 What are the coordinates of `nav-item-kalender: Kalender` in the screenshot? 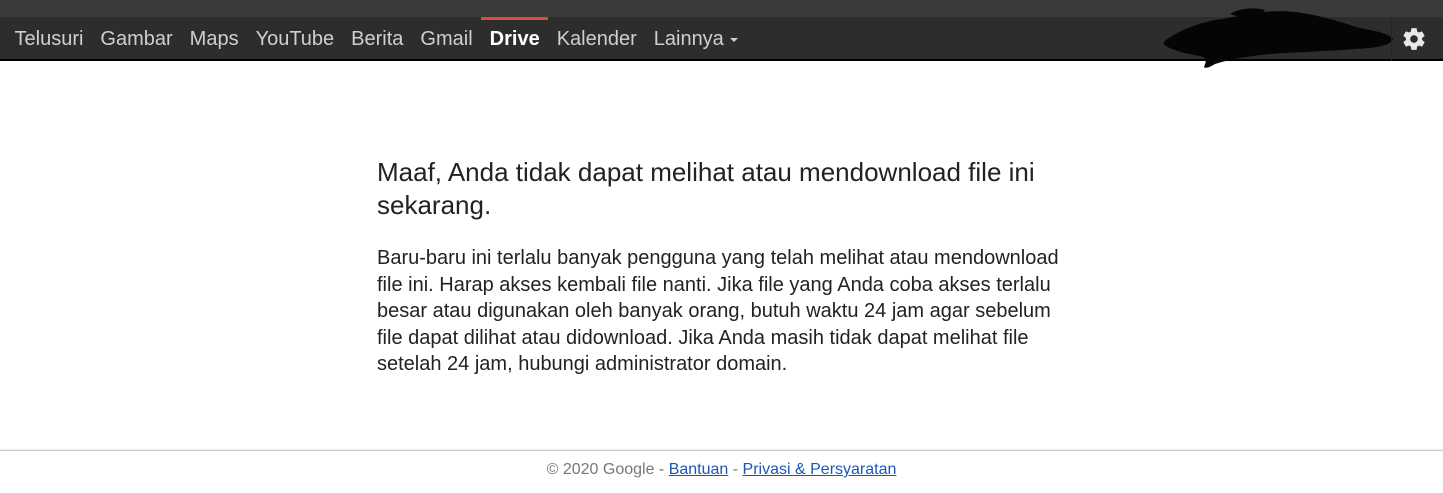 It's located at (596, 39).